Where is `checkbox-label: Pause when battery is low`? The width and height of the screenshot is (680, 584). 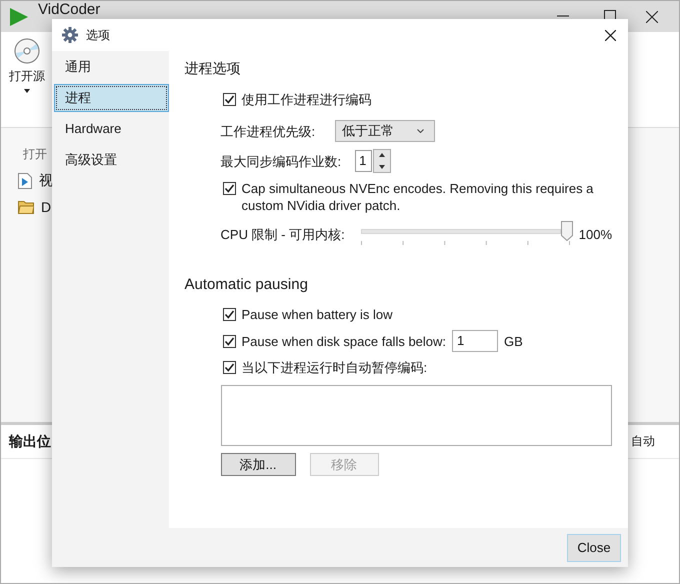 checkbox-label: Pause when battery is low is located at coordinates (317, 314).